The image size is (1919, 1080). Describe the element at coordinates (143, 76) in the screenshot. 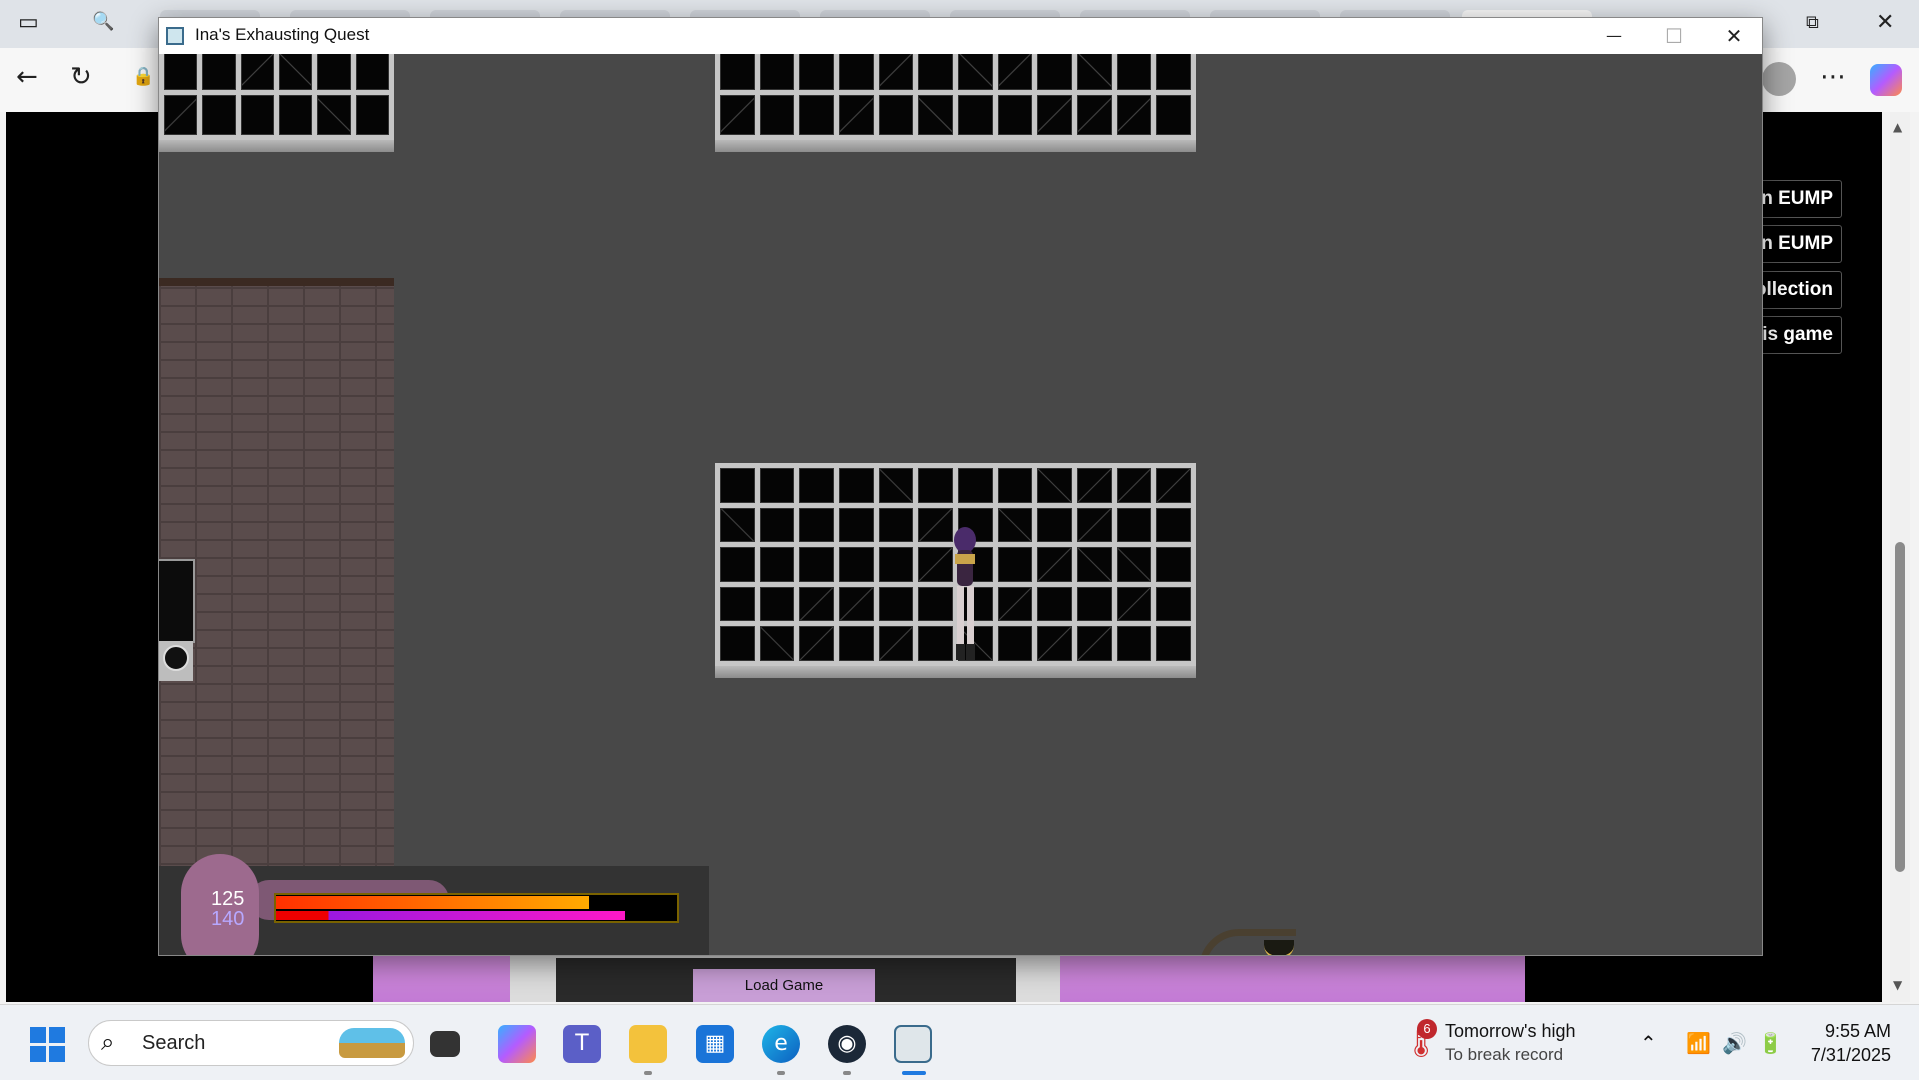

I see `lock-icon: 🔒` at that location.